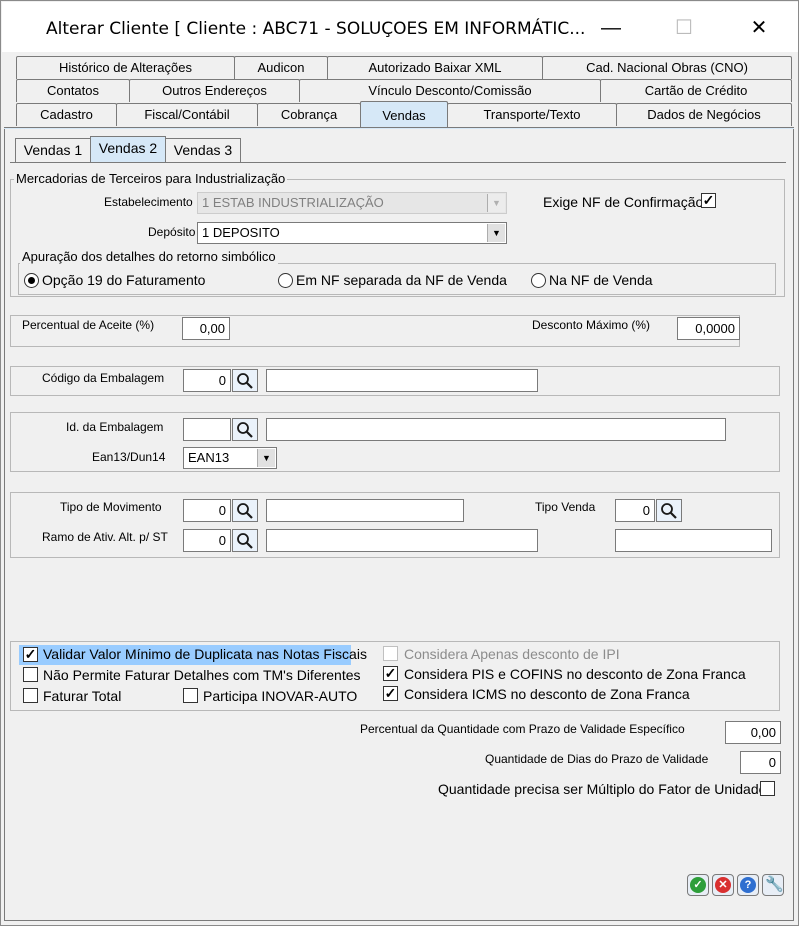 Image resolution: width=799 pixels, height=926 pixels. Describe the element at coordinates (280, 696) in the screenshot. I see `participa-inovar-label: Participa INOVAR-AUTO` at that location.